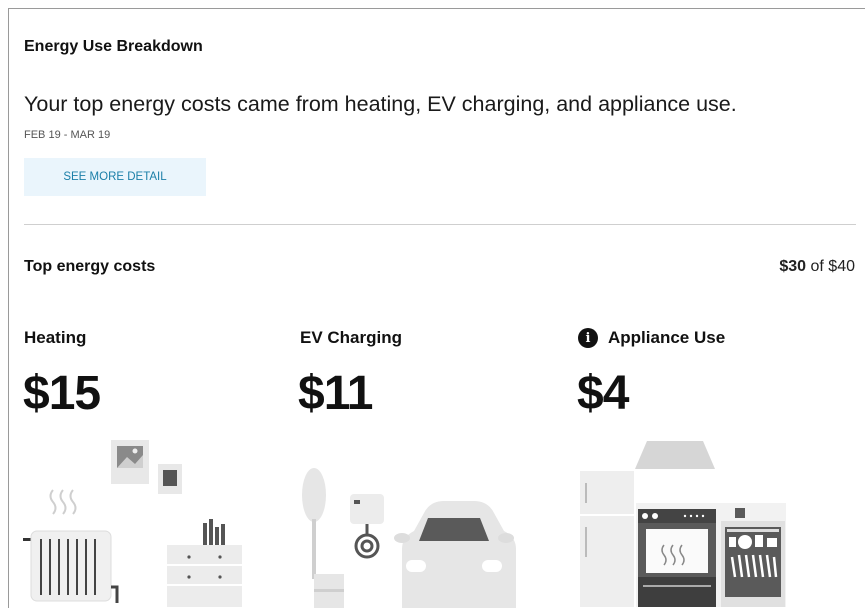  Describe the element at coordinates (115, 177) in the screenshot. I see `see-more-detail-button: SEE MORE DETAIL` at that location.